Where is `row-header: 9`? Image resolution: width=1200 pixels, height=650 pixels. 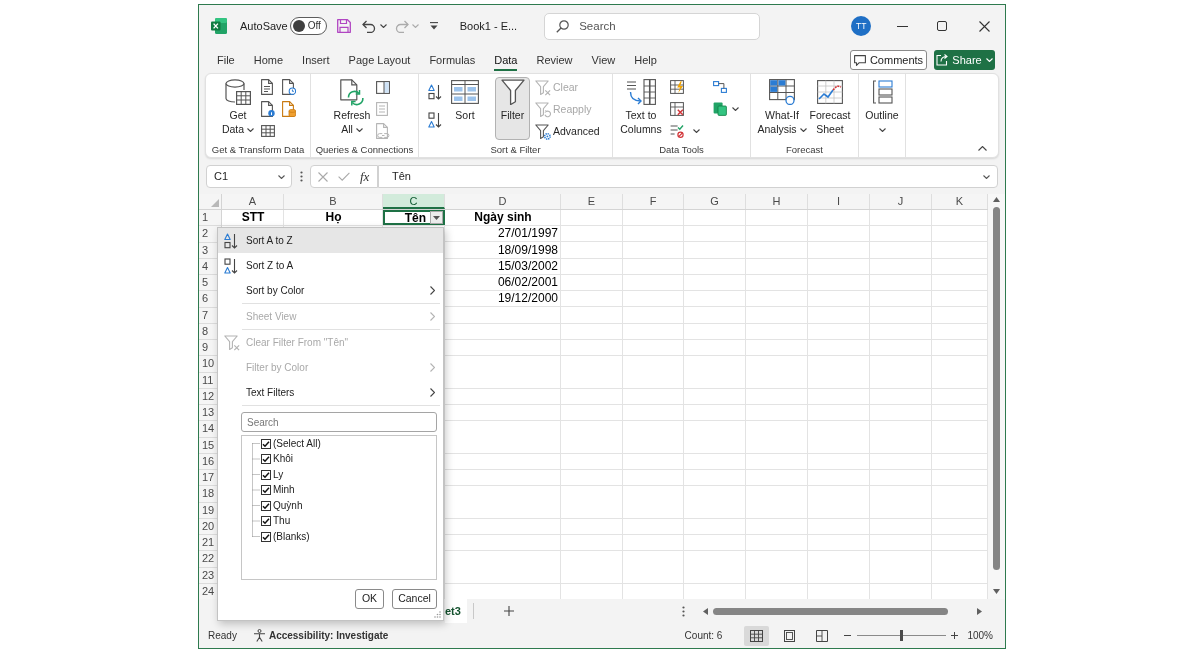
row-header: 9 is located at coordinates (205, 348).